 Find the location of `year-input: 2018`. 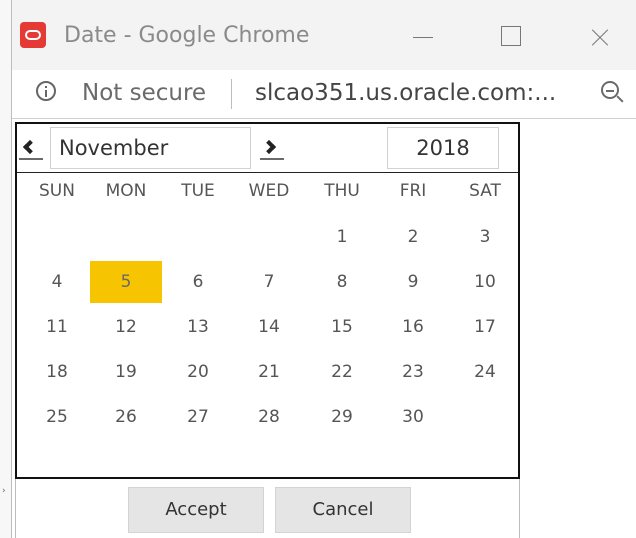

year-input: 2018 is located at coordinates (443, 148).